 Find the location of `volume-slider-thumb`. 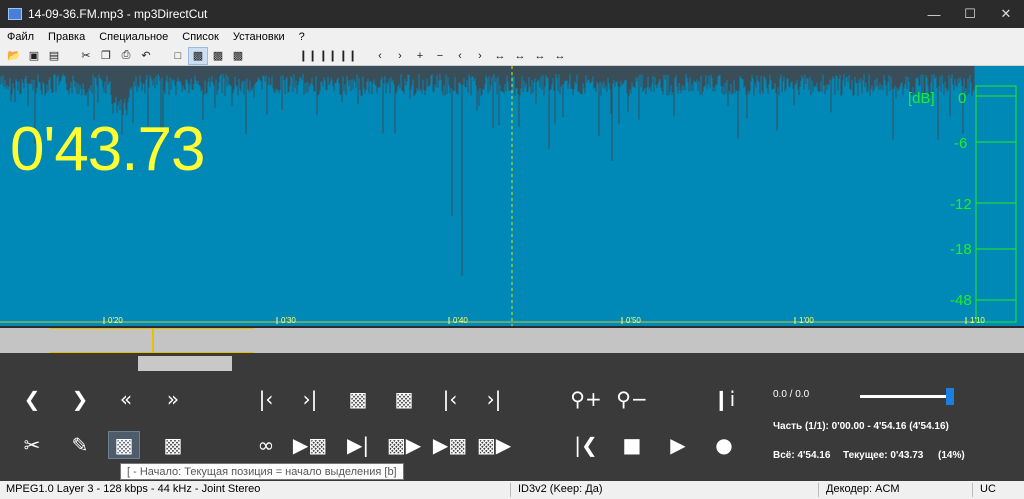

volume-slider-thumb is located at coordinates (950, 396).